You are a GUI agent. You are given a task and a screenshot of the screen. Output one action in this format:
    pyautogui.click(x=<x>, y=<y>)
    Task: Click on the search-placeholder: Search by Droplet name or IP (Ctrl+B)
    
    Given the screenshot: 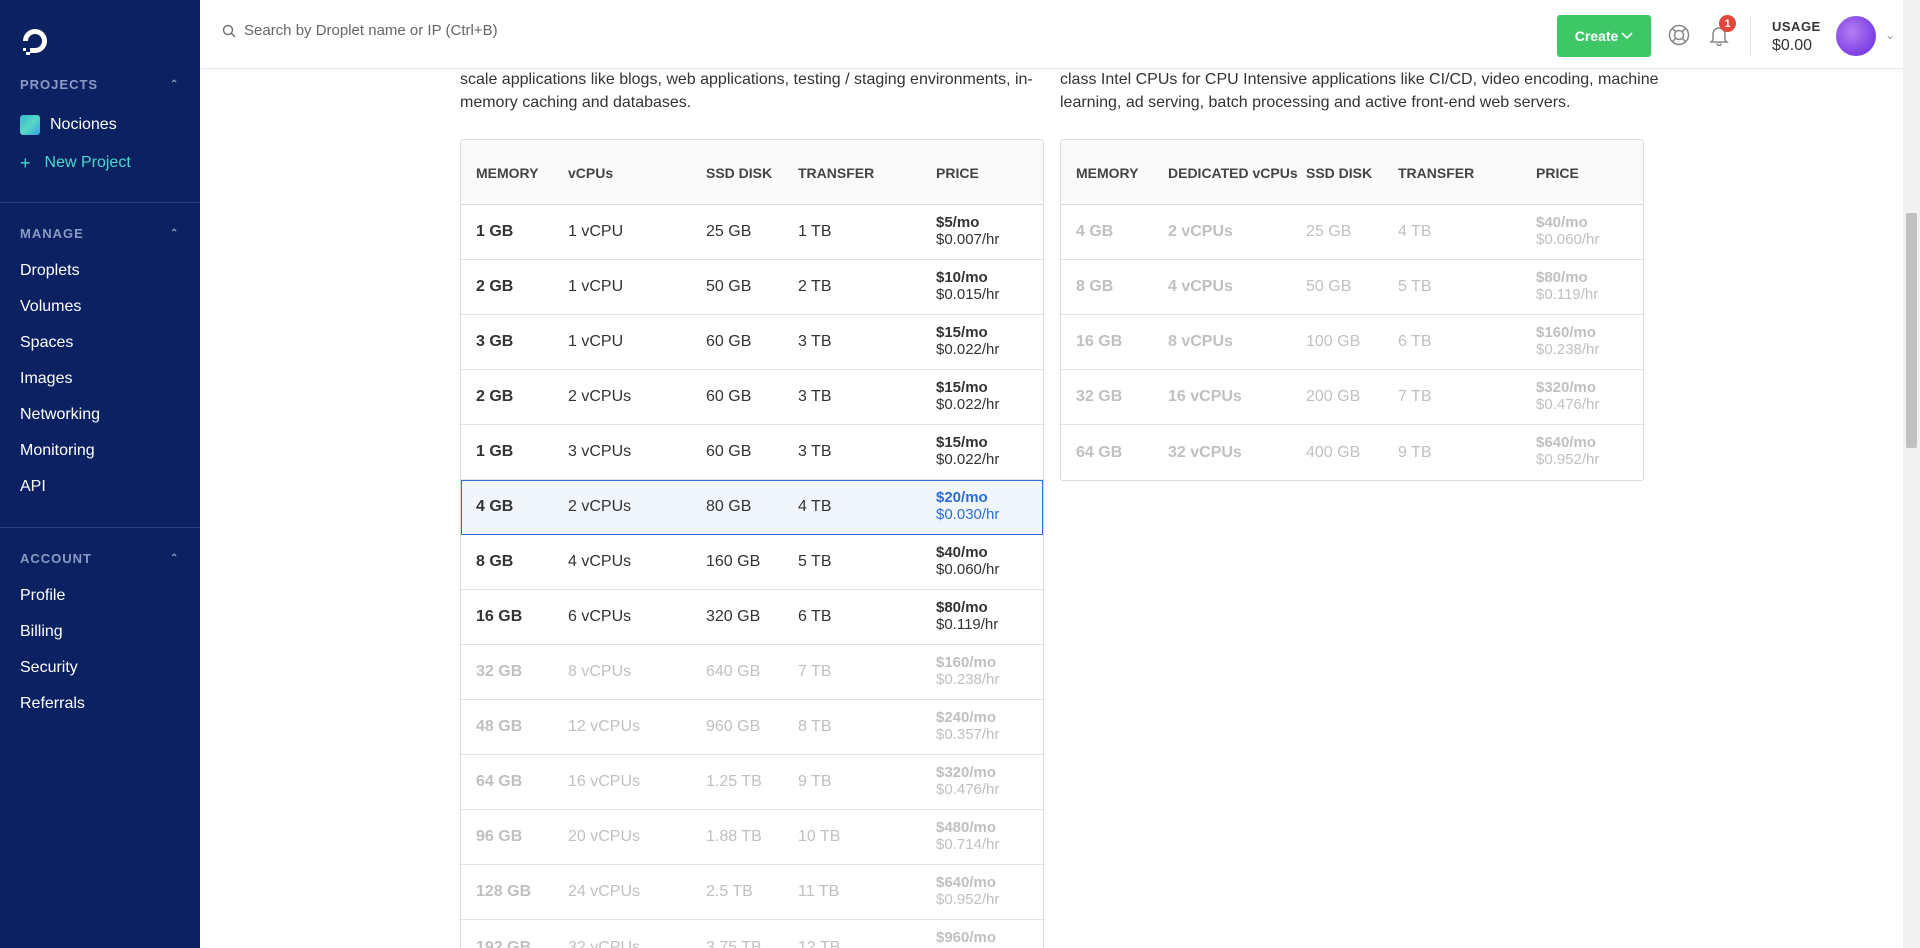 What is the action you would take?
    pyautogui.click(x=371, y=30)
    